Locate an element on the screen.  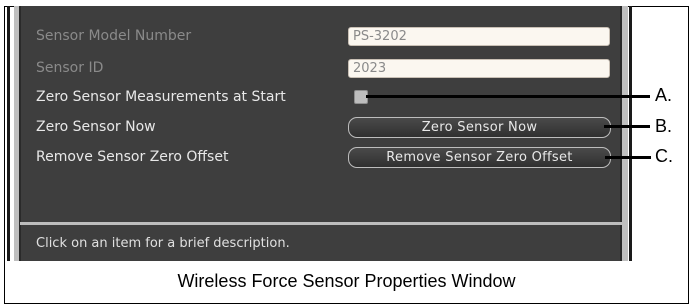
zero-sensor-now-button: Zero Sensor Now is located at coordinates (479, 127).